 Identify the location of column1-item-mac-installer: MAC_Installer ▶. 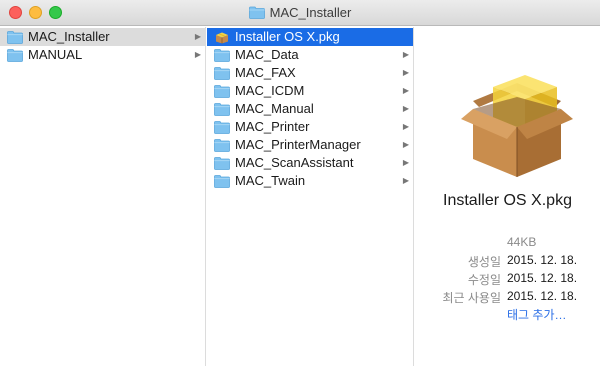
(102, 37).